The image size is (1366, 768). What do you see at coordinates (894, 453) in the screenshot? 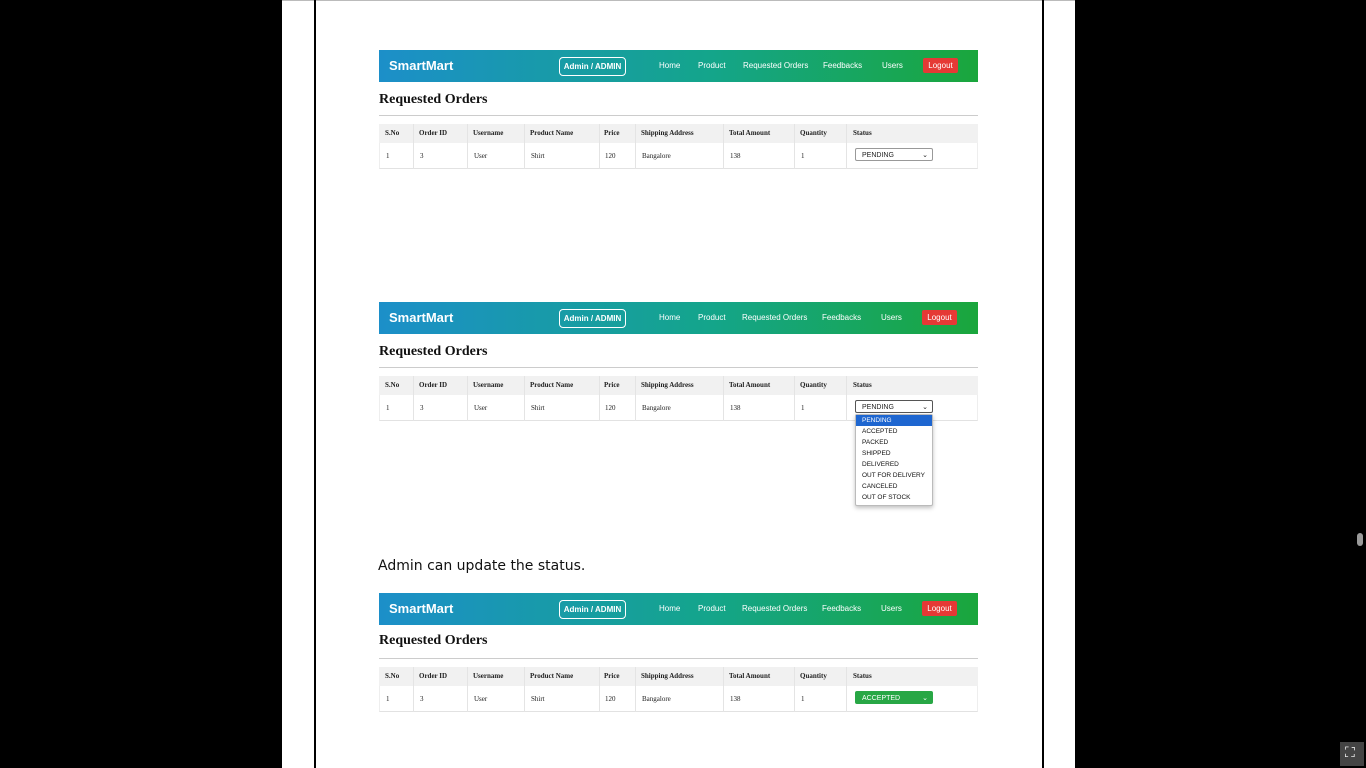
I see `option-shipped: SHIPPED` at bounding box center [894, 453].